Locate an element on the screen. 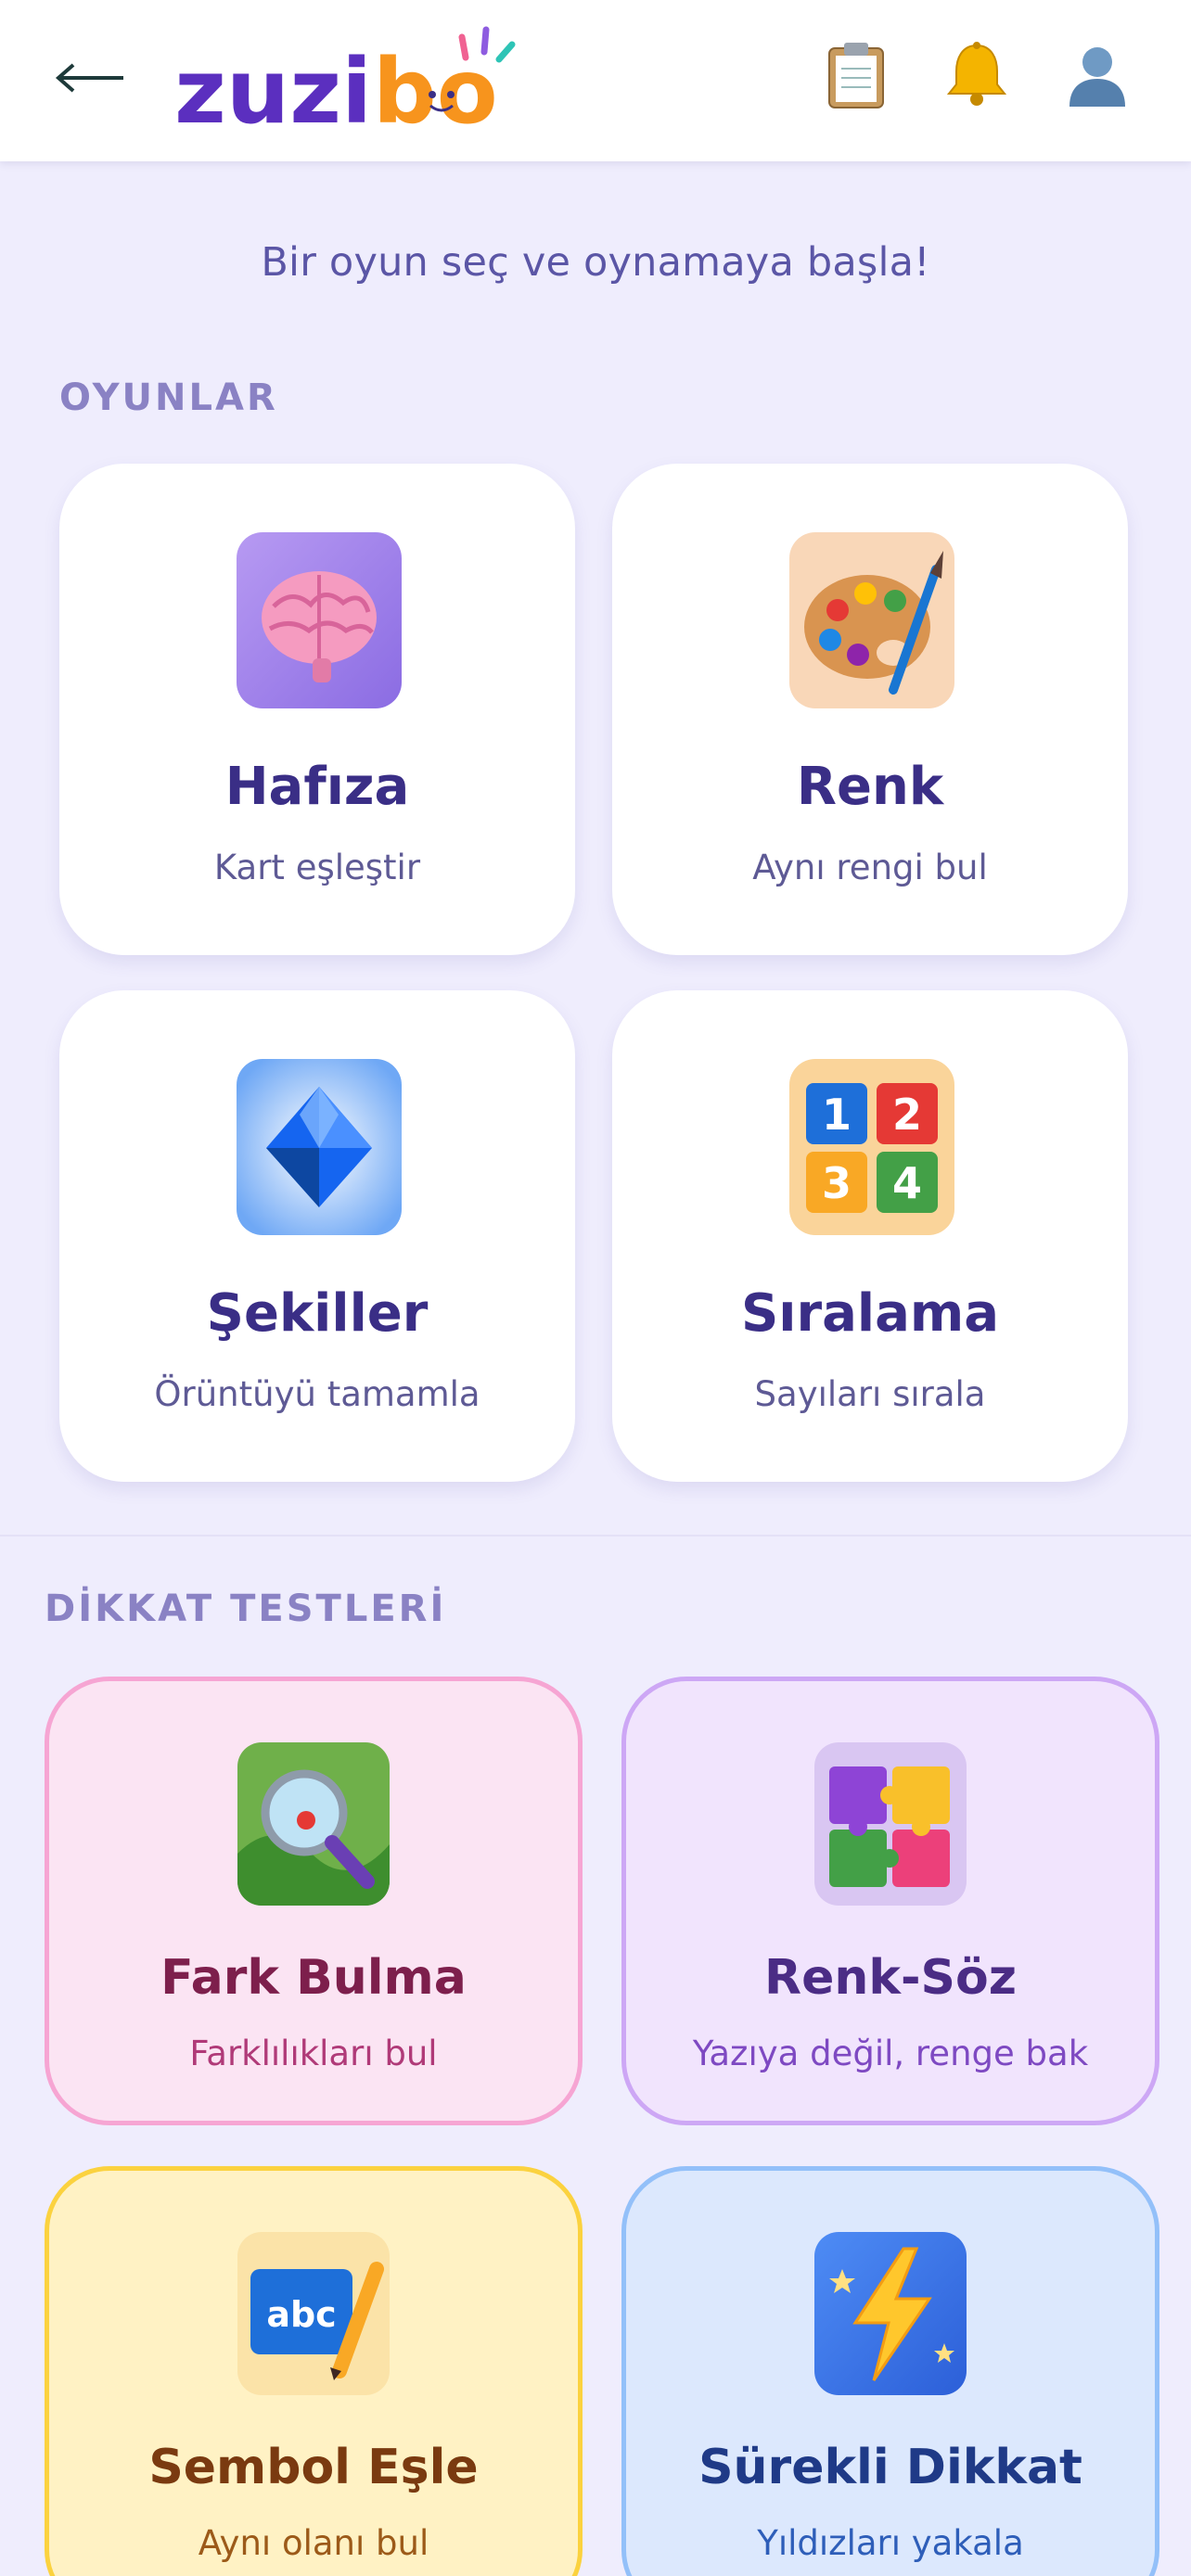 The image size is (1191, 2576). game-description: Sayıları sırala is located at coordinates (870, 1394).